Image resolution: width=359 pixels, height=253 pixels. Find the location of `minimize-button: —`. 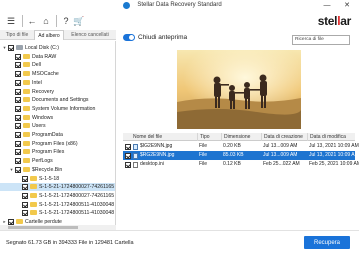

minimize-button: — is located at coordinates (327, 6).